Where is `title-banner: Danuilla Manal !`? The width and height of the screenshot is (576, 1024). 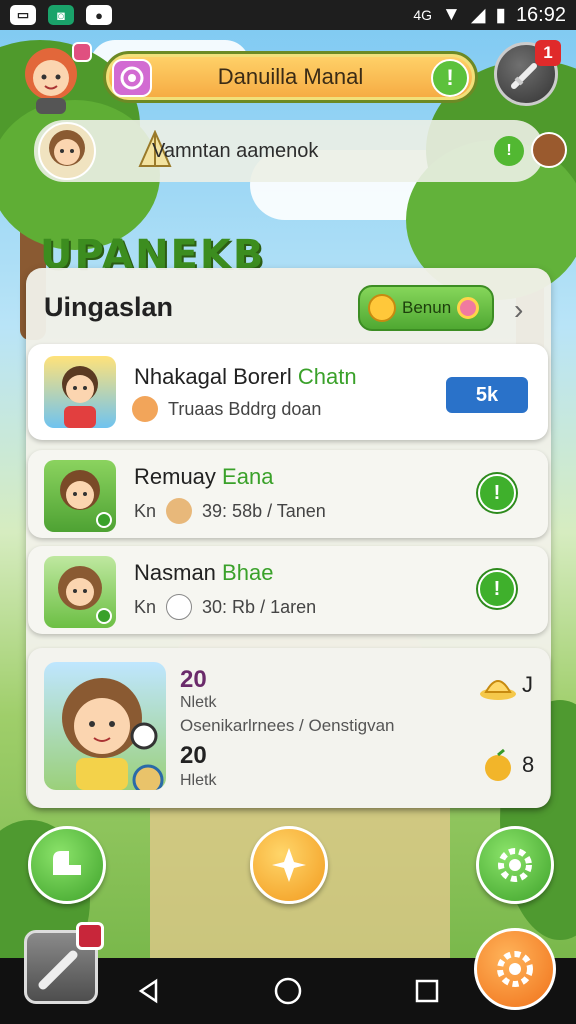
title-banner: Danuilla Manal ! is located at coordinates (290, 77).